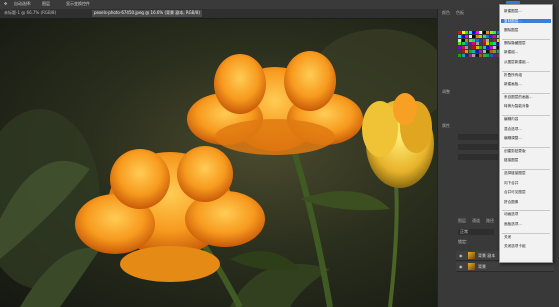 This screenshot has width=559, height=307. Describe the element at coordinates (463, 241) in the screenshot. I see `lock-label: 锁定:` at that location.